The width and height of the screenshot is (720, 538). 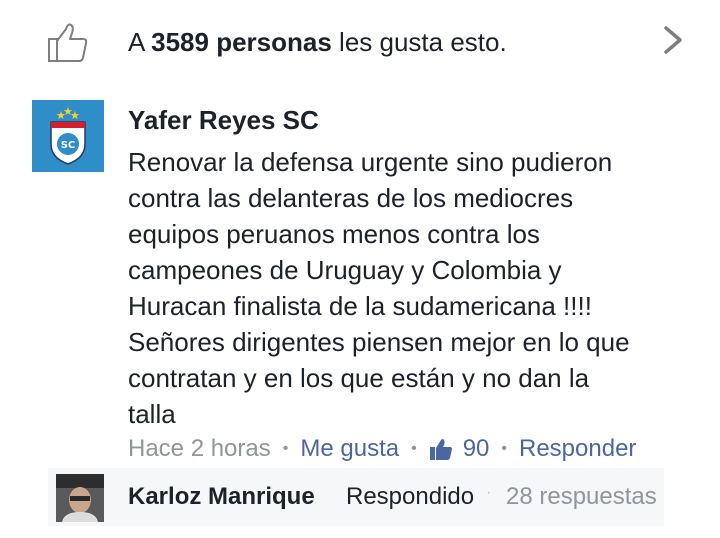 I want to click on person-avatar-icon, so click(x=80, y=498).